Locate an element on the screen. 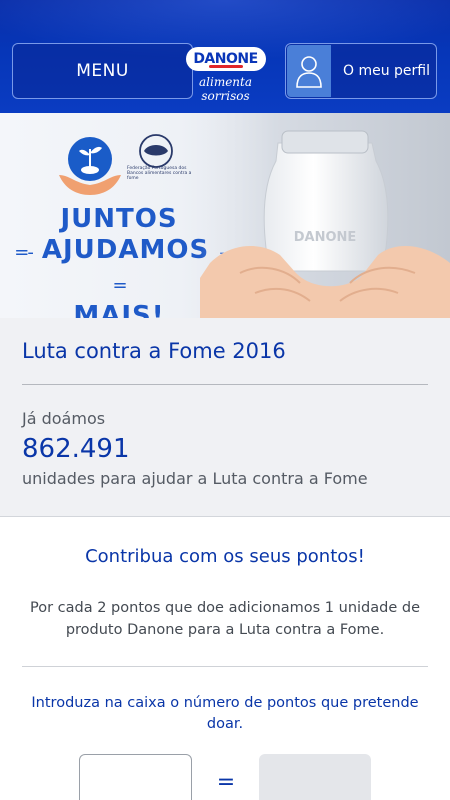  contribute-title: Contribua com os seus pontos! is located at coordinates (225, 556).